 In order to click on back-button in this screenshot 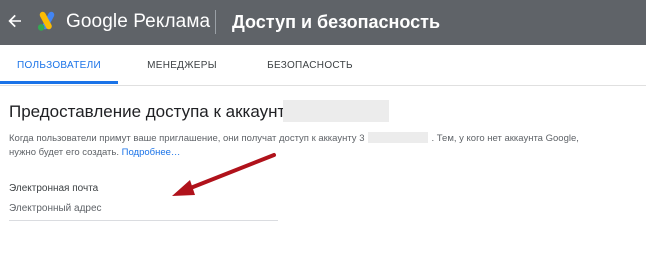, I will do `click(15, 21)`.